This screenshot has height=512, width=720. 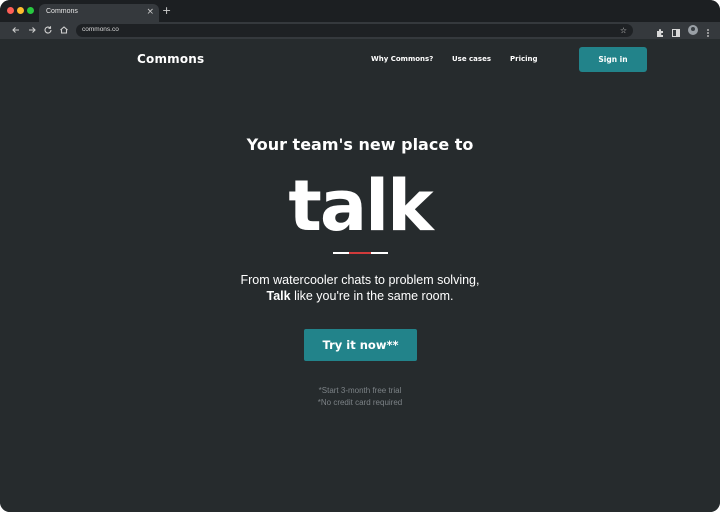 What do you see at coordinates (99, 13) in the screenshot?
I see `tab-commons: Commons ×` at bounding box center [99, 13].